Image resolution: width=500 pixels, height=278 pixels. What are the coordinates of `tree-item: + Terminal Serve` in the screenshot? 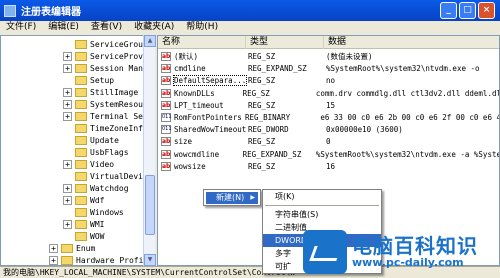 It's located at (108, 116).